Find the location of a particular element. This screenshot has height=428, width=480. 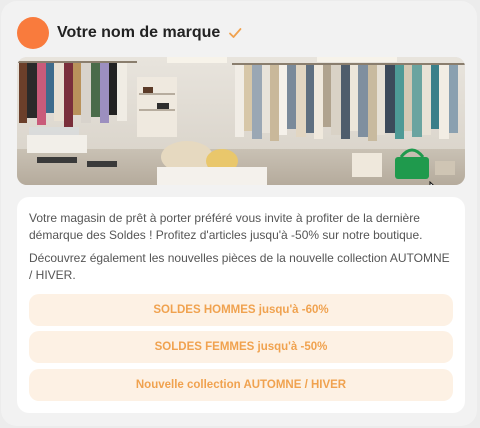

brand-name: Votre nom de marque is located at coordinates (139, 32).